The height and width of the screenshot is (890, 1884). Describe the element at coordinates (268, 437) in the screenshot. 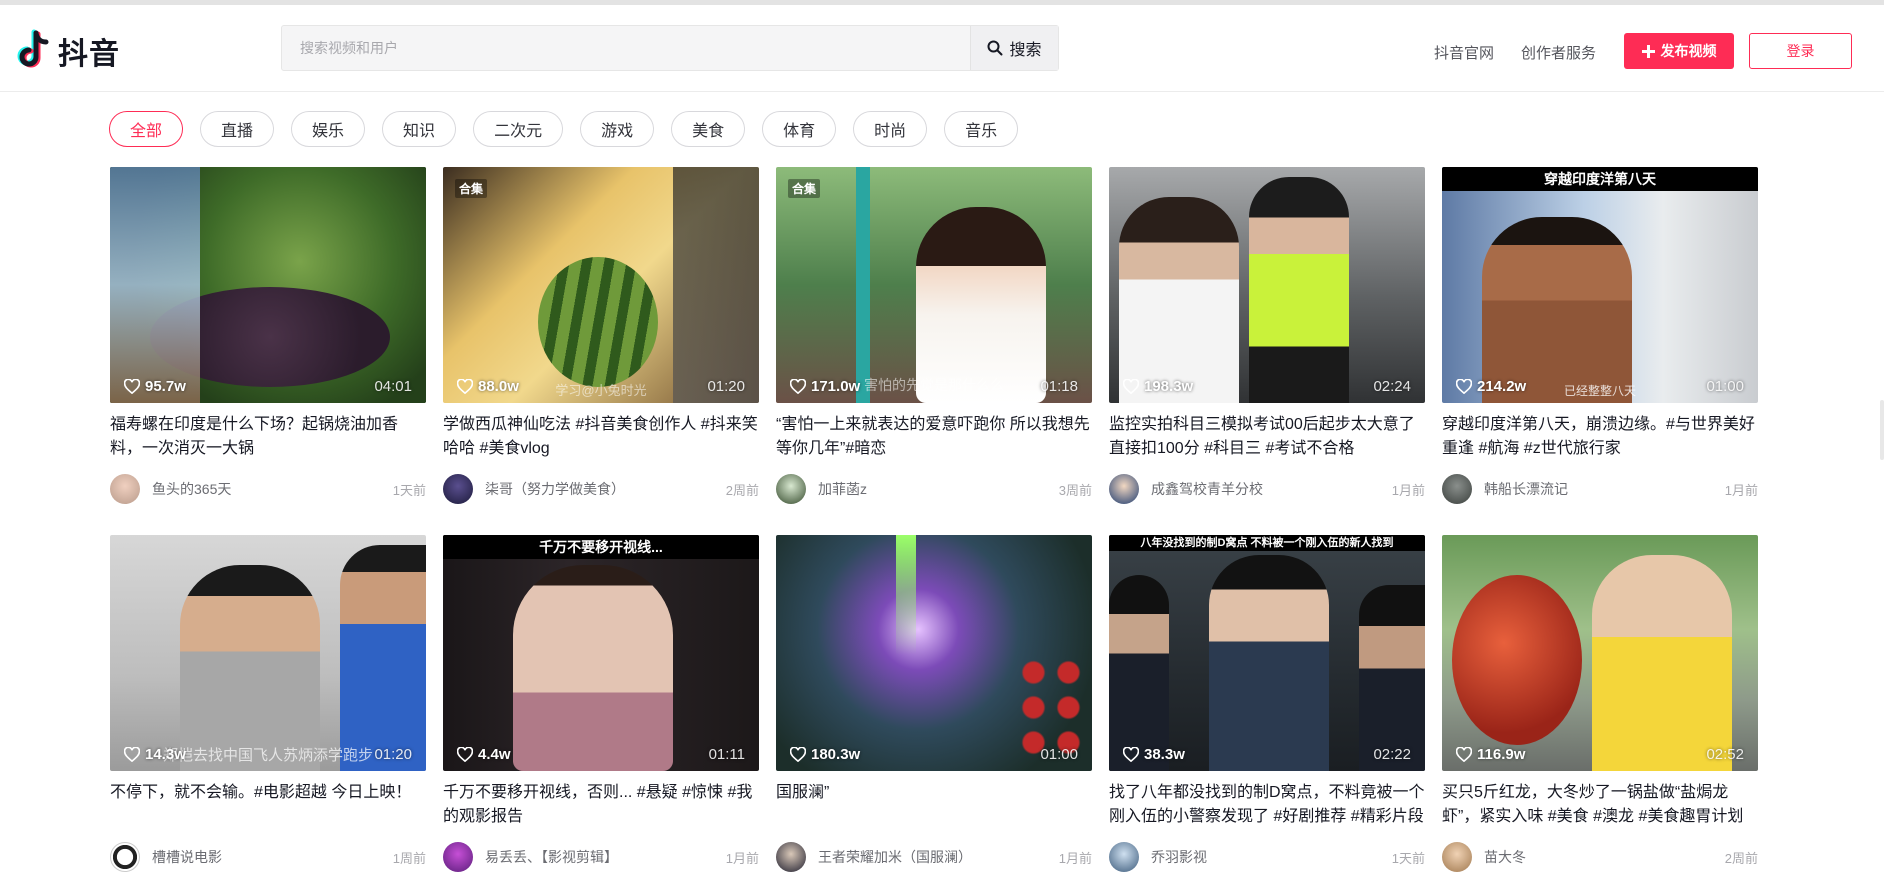

I see `video-title: 福寿螺在印度是什么下场？起锅烧油加香料，一次消灭一大锅` at that location.